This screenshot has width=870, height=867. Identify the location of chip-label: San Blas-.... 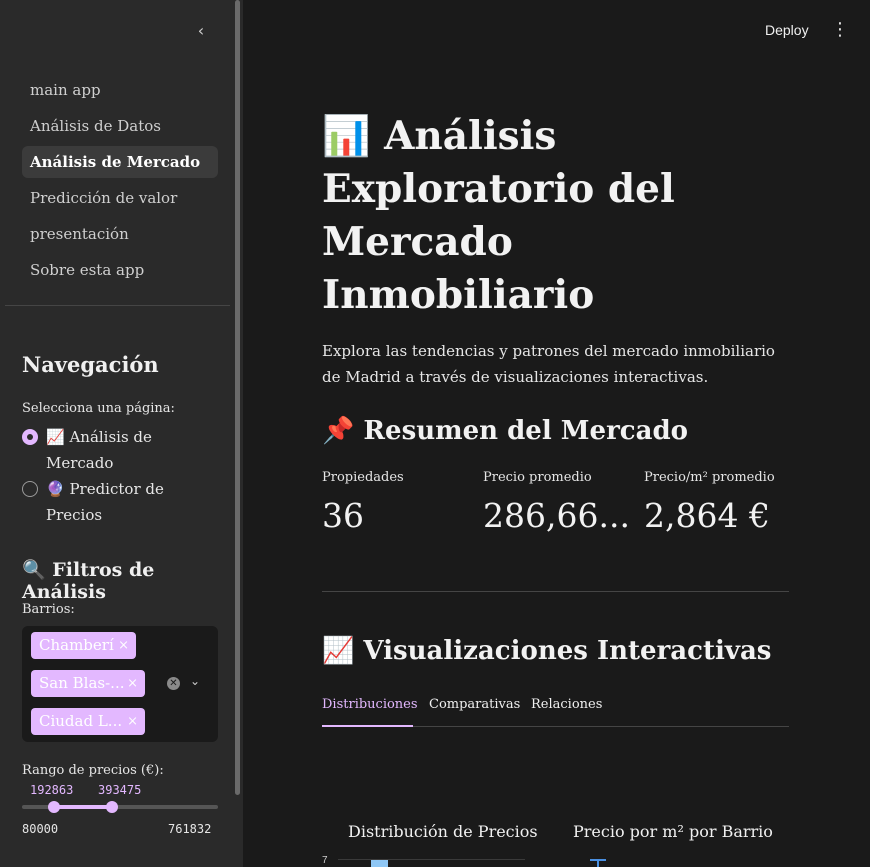
(82, 683).